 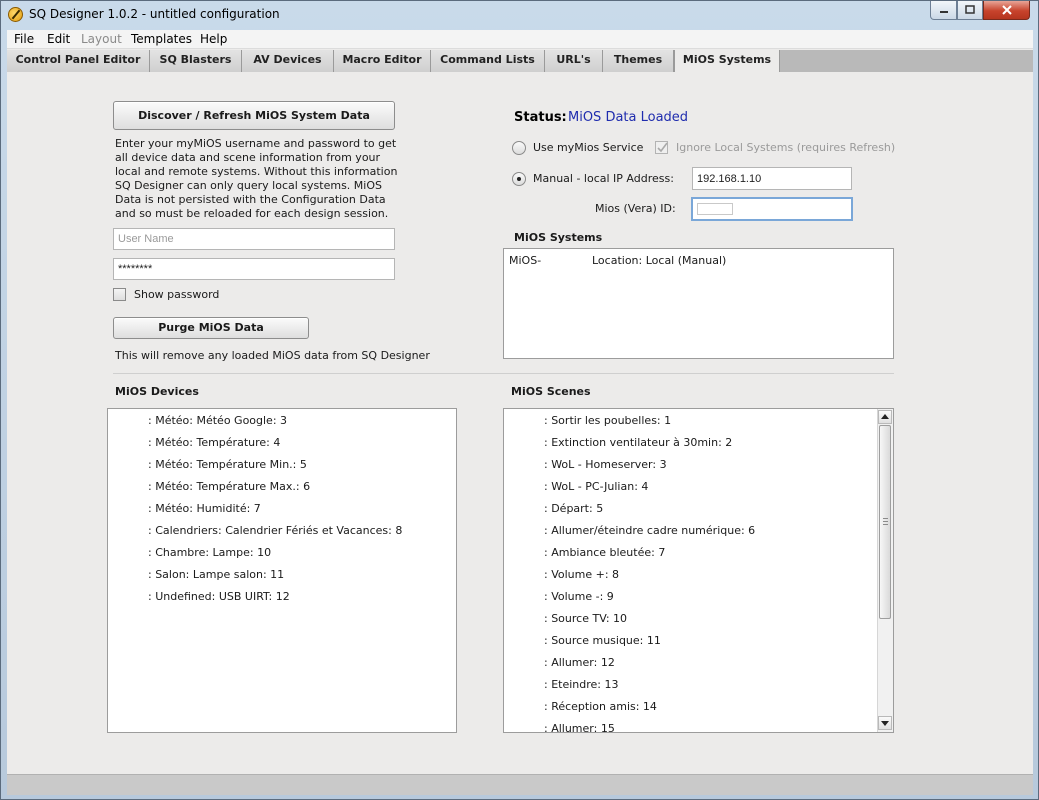 I want to click on checkmark-icon, so click(x=662, y=147).